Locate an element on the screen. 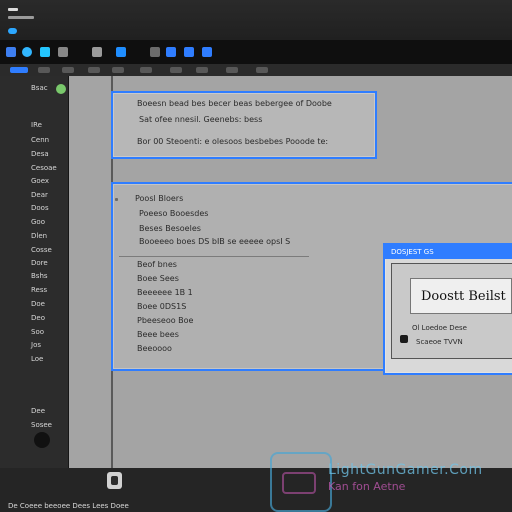 The image size is (512, 512). dialog-content: Doostt Beilst Ol Loedoe Dese Scaeoe TVVN is located at coordinates (451, 311).